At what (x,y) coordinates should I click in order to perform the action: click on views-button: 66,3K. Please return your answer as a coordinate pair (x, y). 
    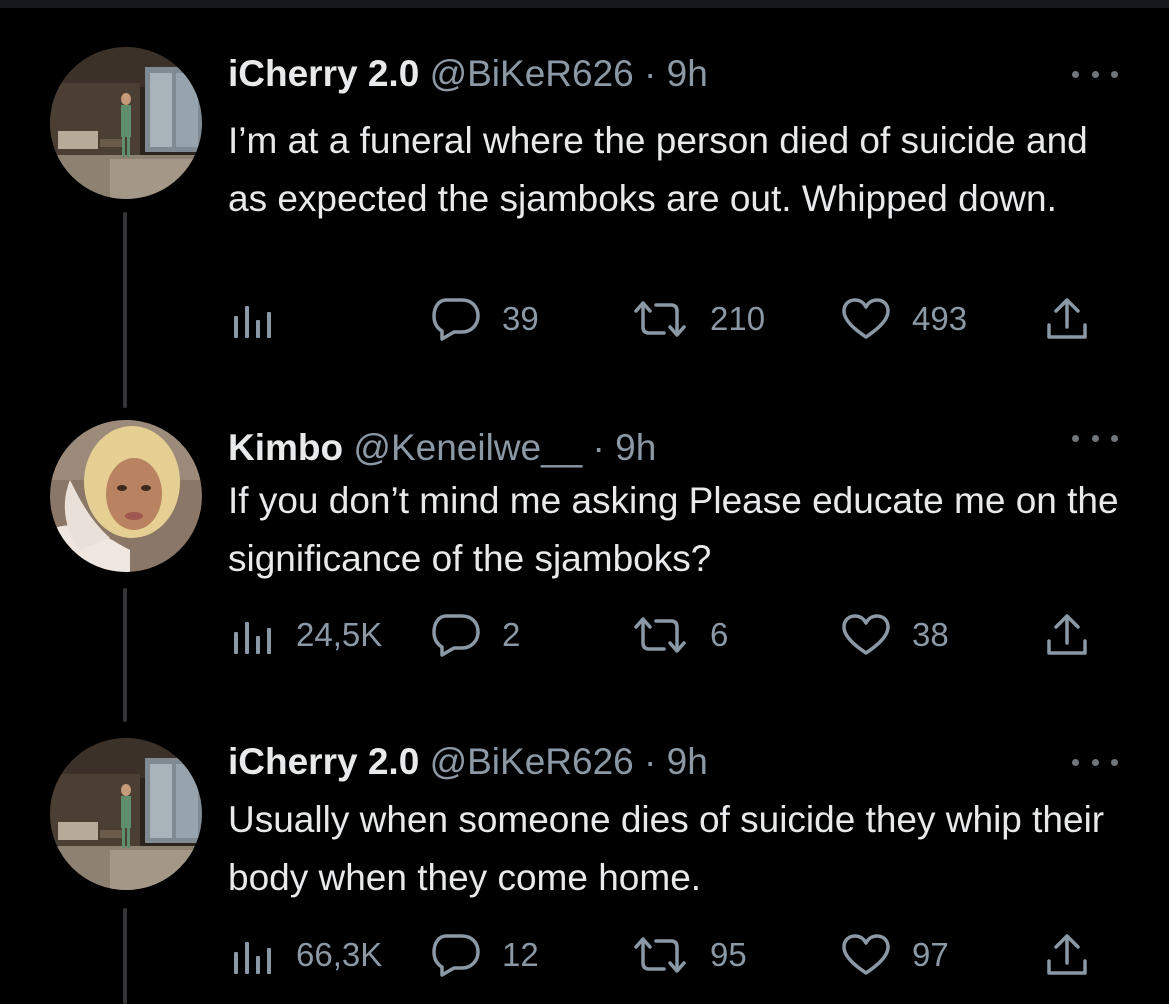
    Looking at the image, I should click on (307, 955).